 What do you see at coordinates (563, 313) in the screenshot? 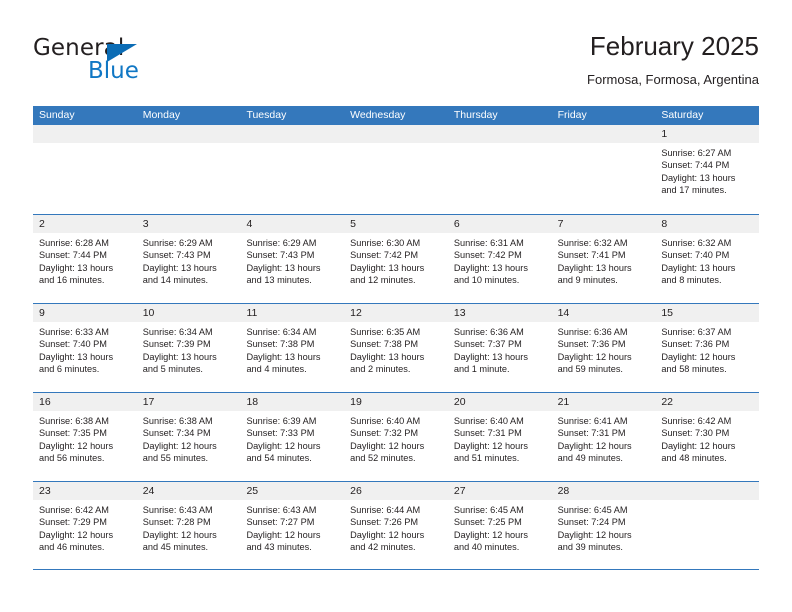
I see `day-number: 14` at bounding box center [563, 313].